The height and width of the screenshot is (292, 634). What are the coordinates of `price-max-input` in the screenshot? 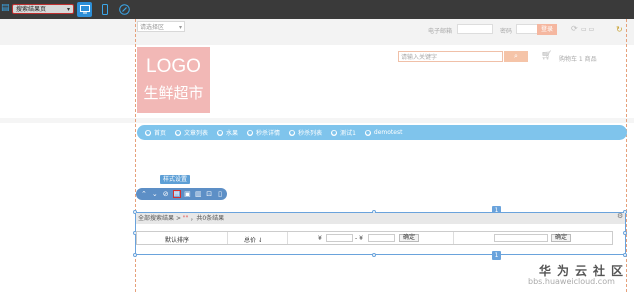 It's located at (381, 238).